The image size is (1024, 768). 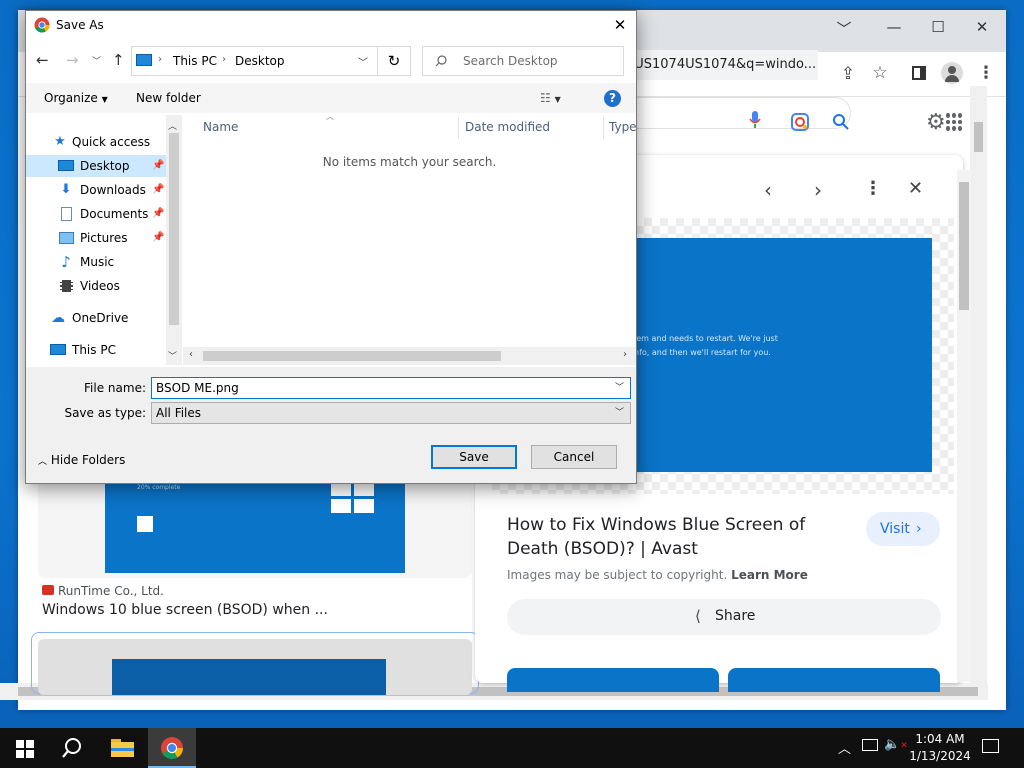 I want to click on breadcrumb-this-pc: This PC, so click(x=195, y=61).